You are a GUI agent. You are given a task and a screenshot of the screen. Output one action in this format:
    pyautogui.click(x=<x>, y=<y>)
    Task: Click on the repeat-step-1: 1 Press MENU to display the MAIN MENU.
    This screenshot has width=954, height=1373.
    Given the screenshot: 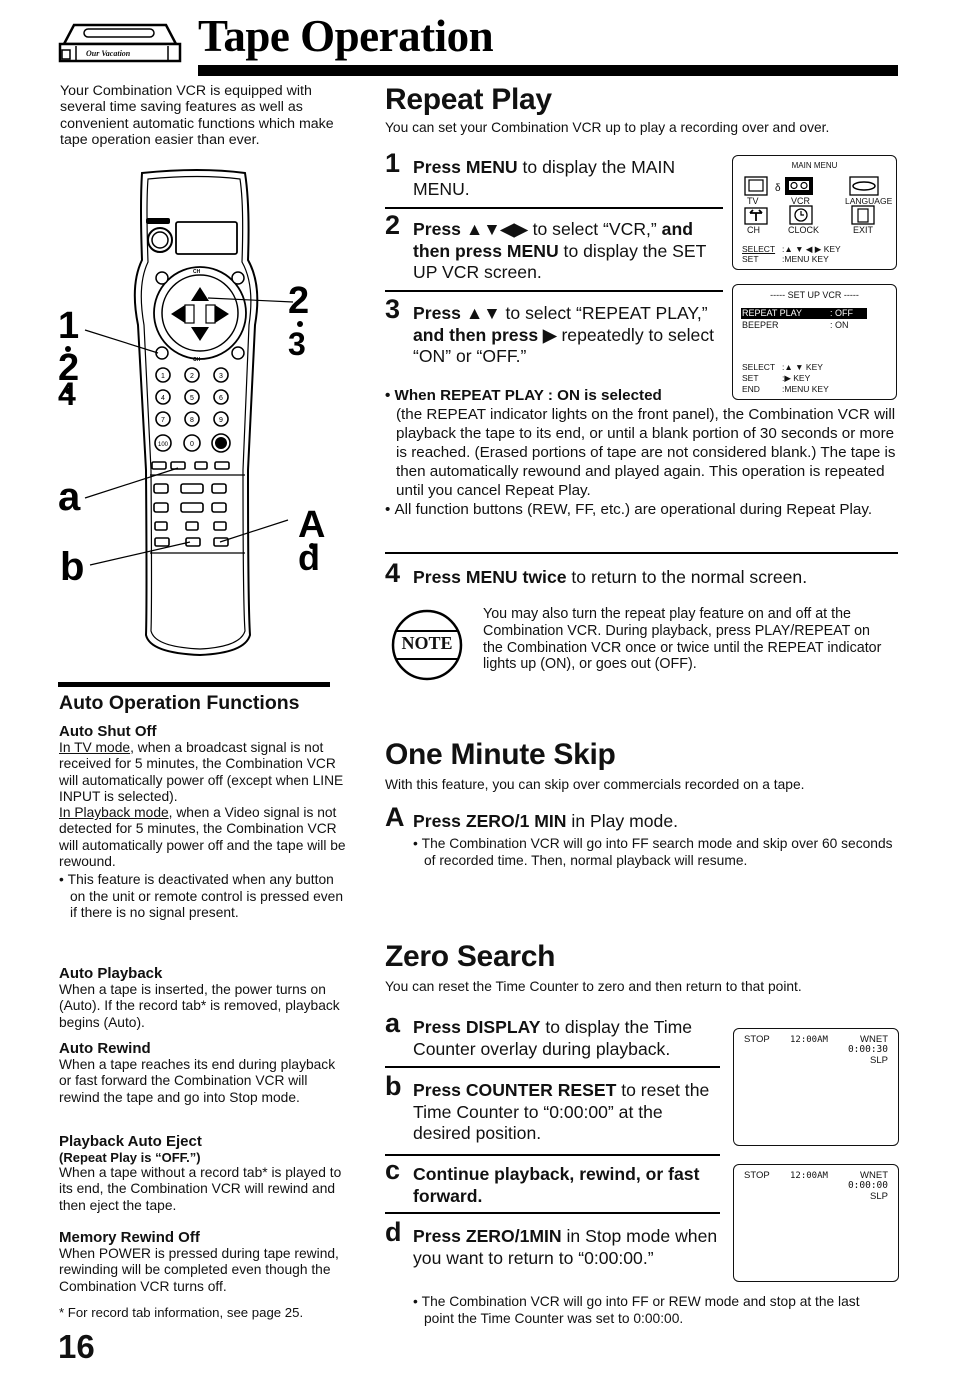 What is the action you would take?
    pyautogui.click(x=550, y=175)
    